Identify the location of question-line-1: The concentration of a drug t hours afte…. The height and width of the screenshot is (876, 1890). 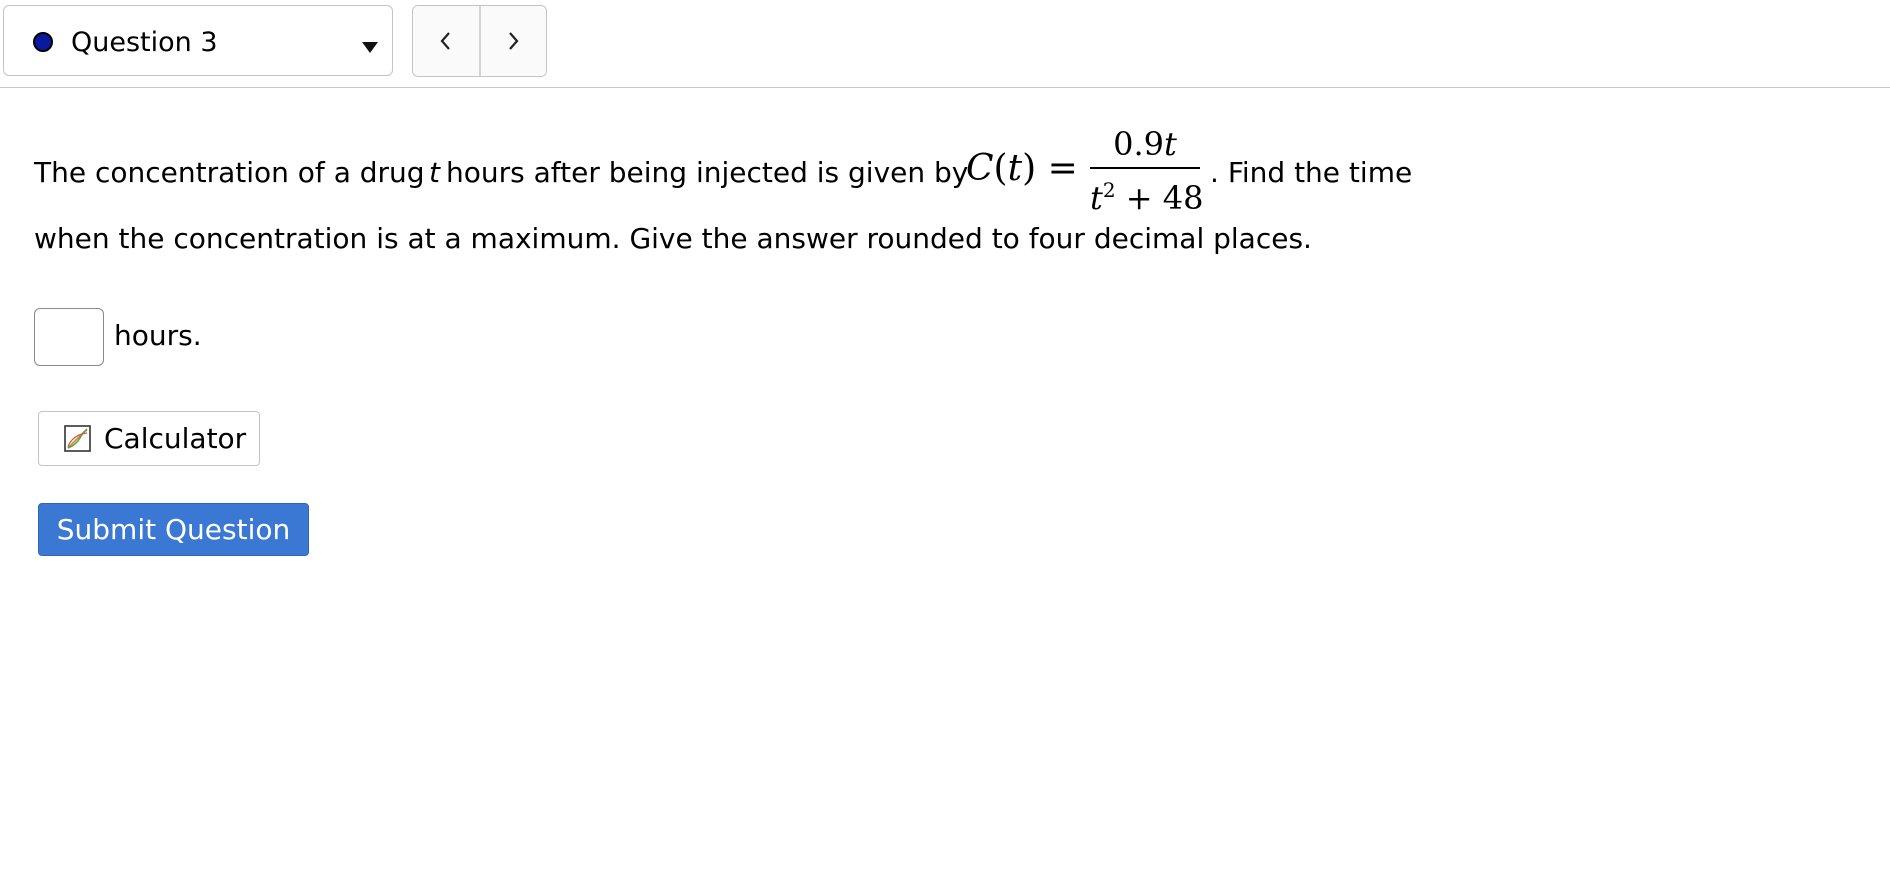
(734, 173).